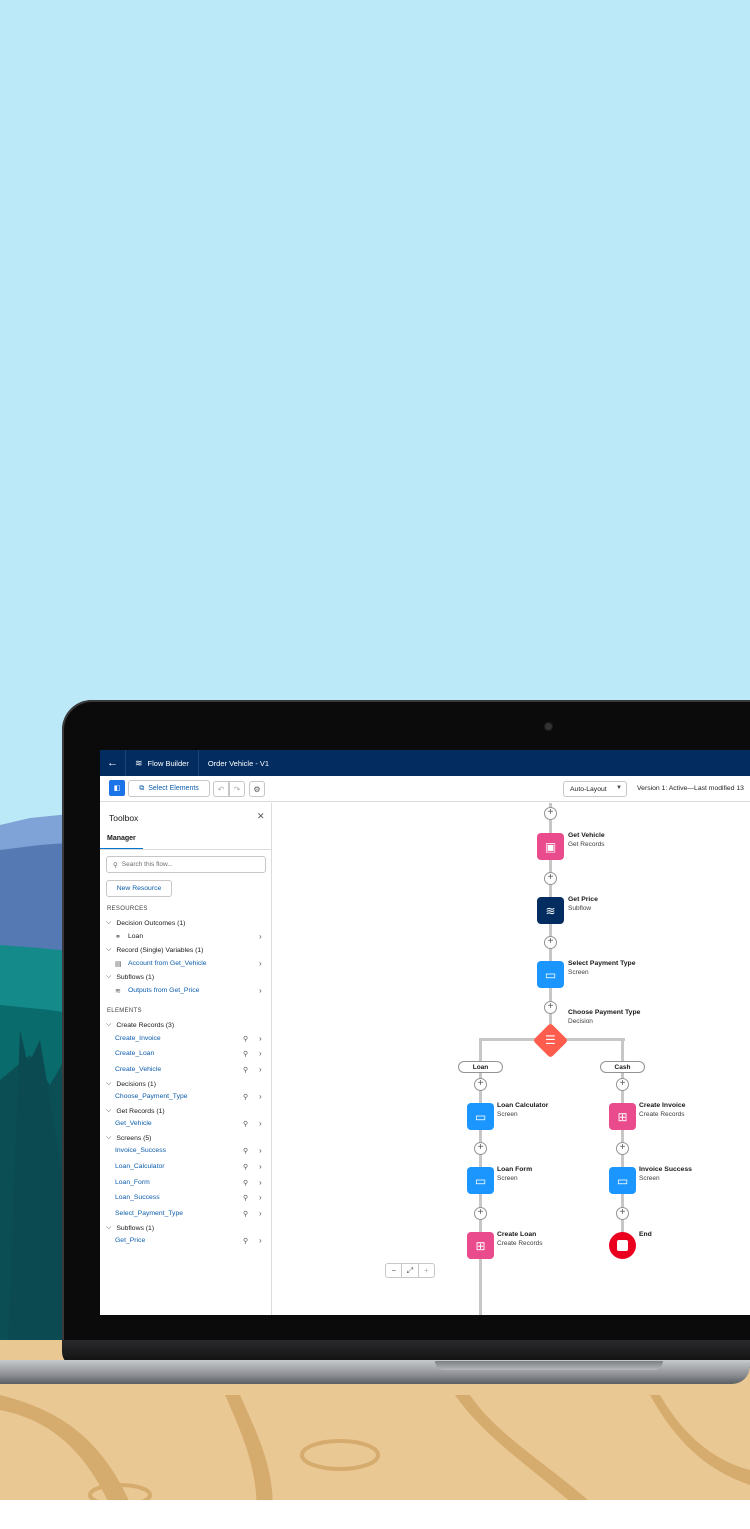 This screenshot has height=1529, width=750. Describe the element at coordinates (169, 788) in the screenshot. I see `select-elements-button: ⧉ Select Elements` at that location.